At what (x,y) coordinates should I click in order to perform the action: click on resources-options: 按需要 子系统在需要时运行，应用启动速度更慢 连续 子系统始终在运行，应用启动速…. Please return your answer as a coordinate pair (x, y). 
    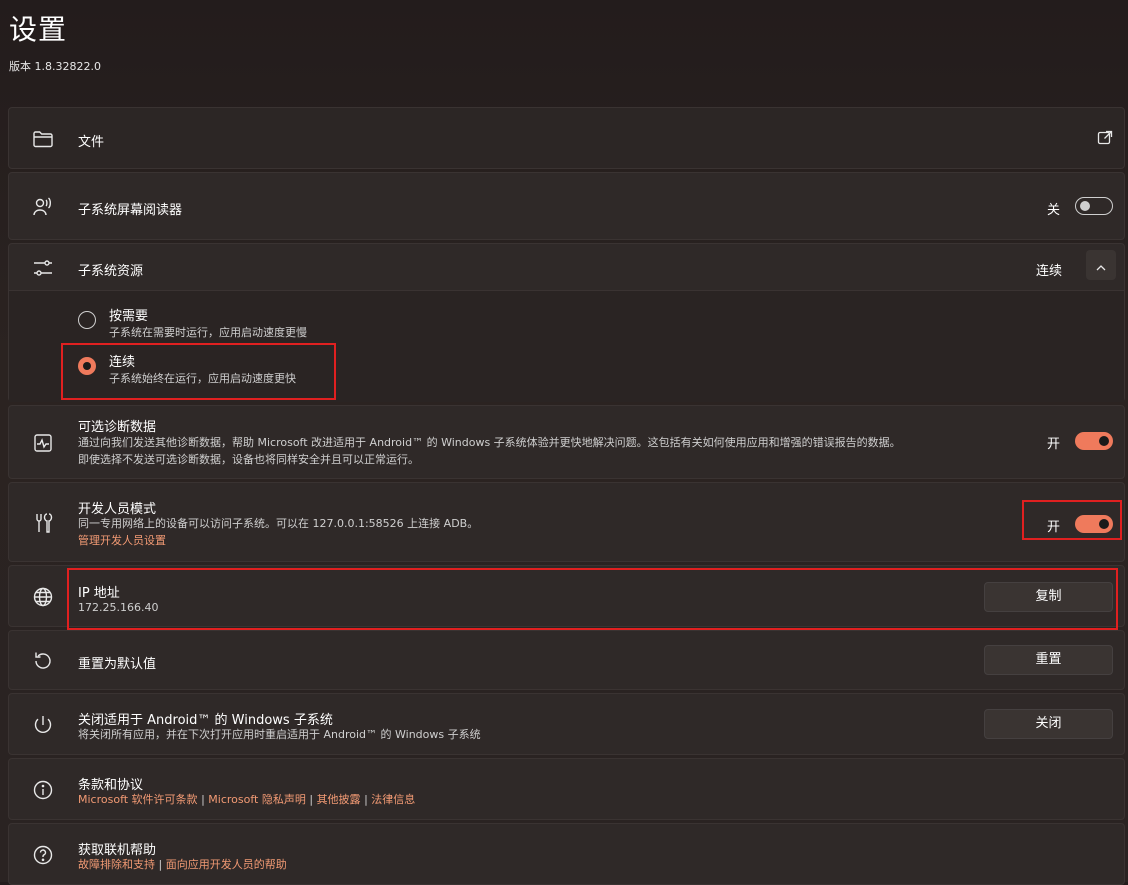
    Looking at the image, I should click on (566, 346).